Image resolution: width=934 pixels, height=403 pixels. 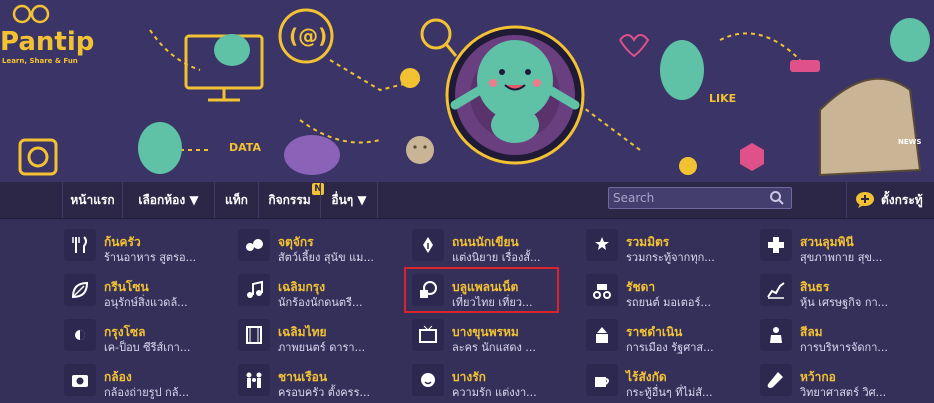 I want to click on camera-doodle, so click(x=38, y=157).